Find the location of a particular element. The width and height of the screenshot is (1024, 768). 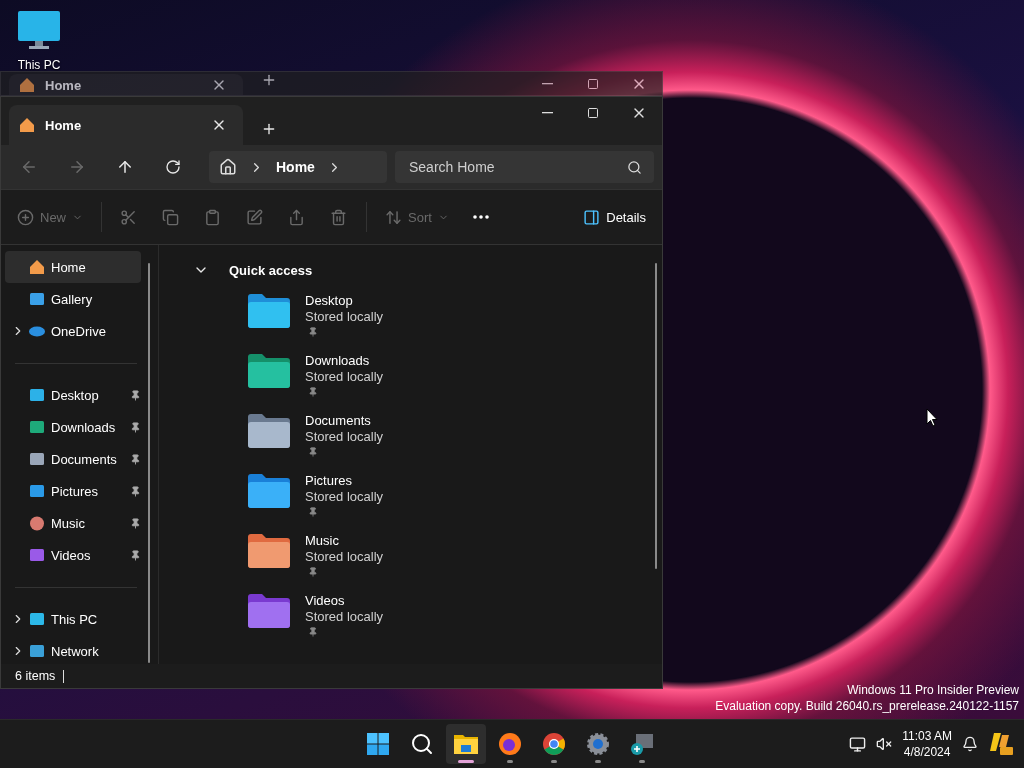

sidebar-item: Pictures is located at coordinates (73, 491).